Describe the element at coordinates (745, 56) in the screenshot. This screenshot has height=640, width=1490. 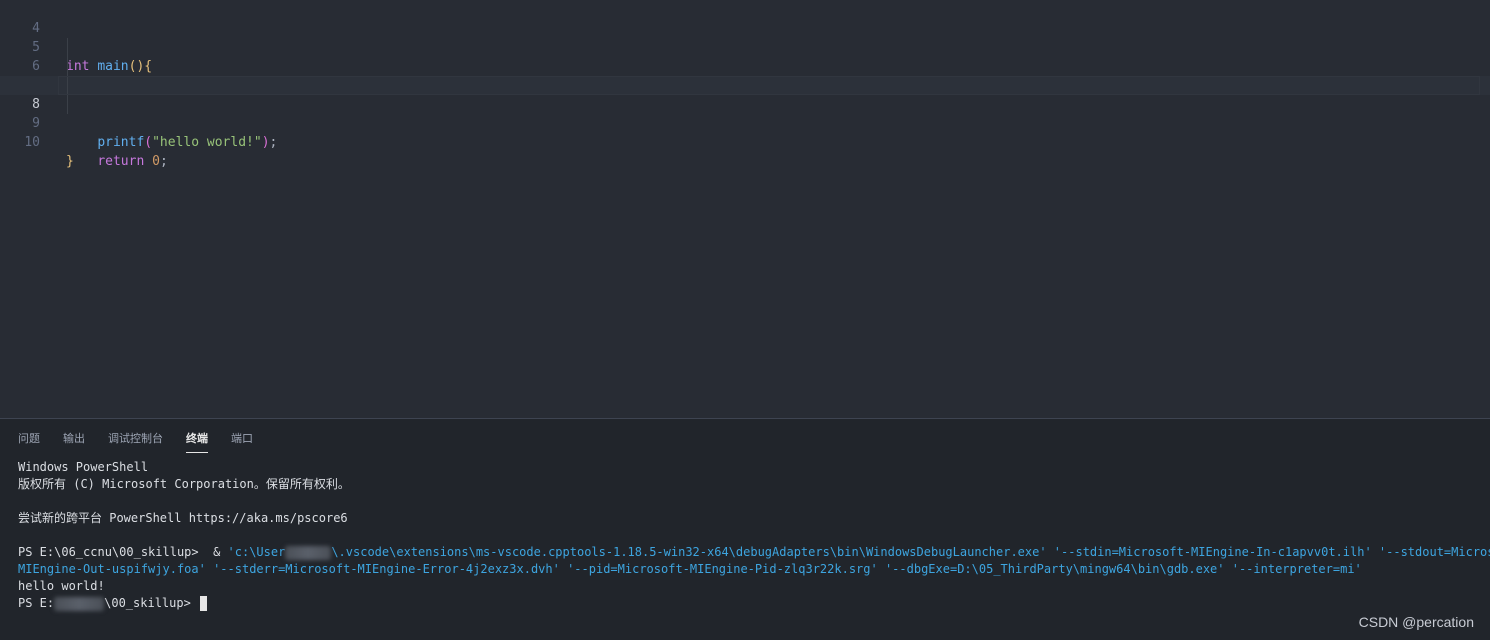
I see `code-line-6: 6` at that location.